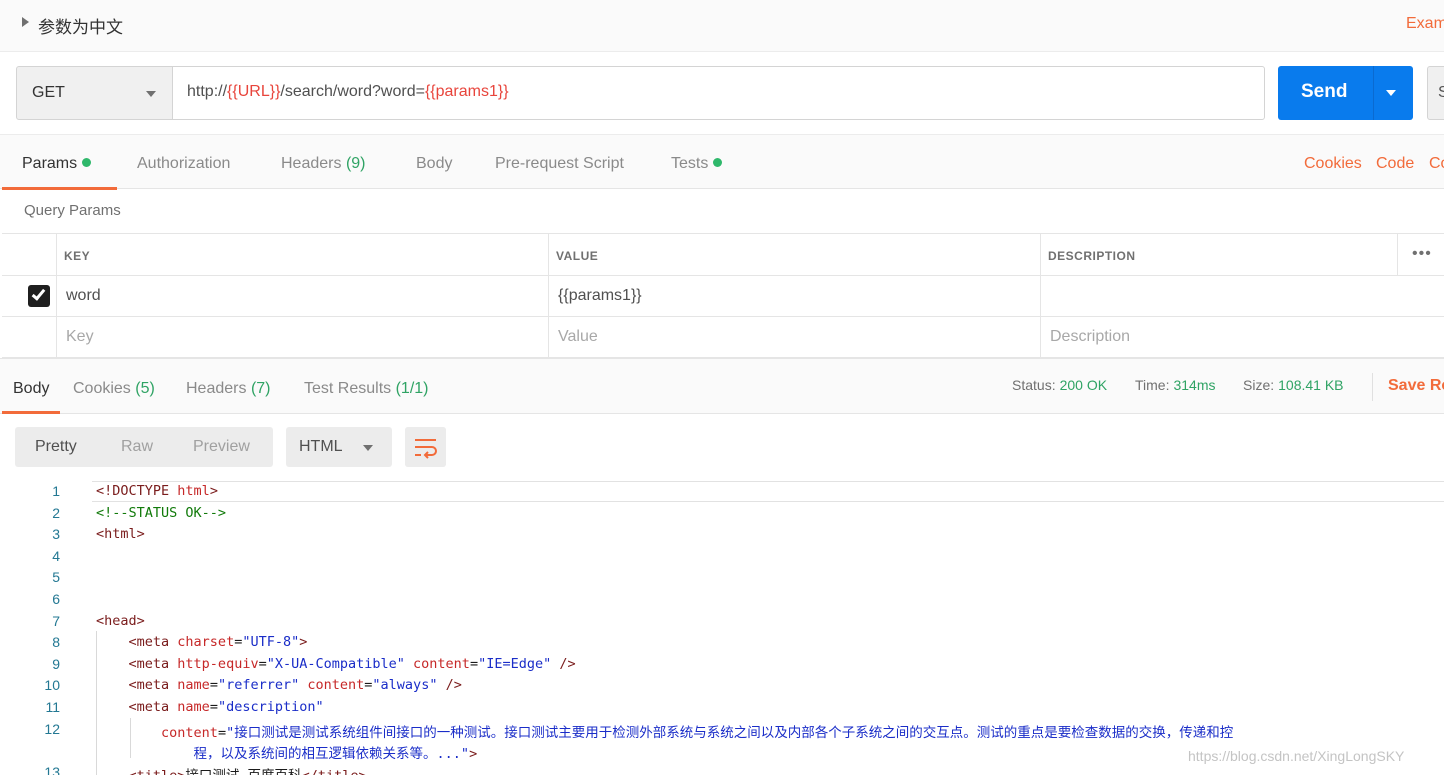 The width and height of the screenshot is (1444, 775). What do you see at coordinates (56, 447) in the screenshot?
I see `format-pretty: Pretty` at bounding box center [56, 447].